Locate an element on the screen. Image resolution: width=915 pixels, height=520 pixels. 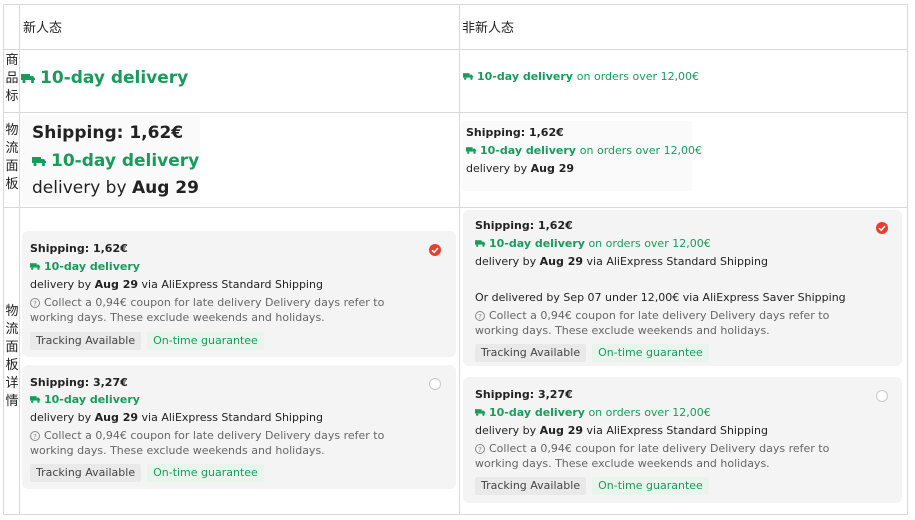
row-label-product: 商 品 标 is located at coordinates (12, 78).